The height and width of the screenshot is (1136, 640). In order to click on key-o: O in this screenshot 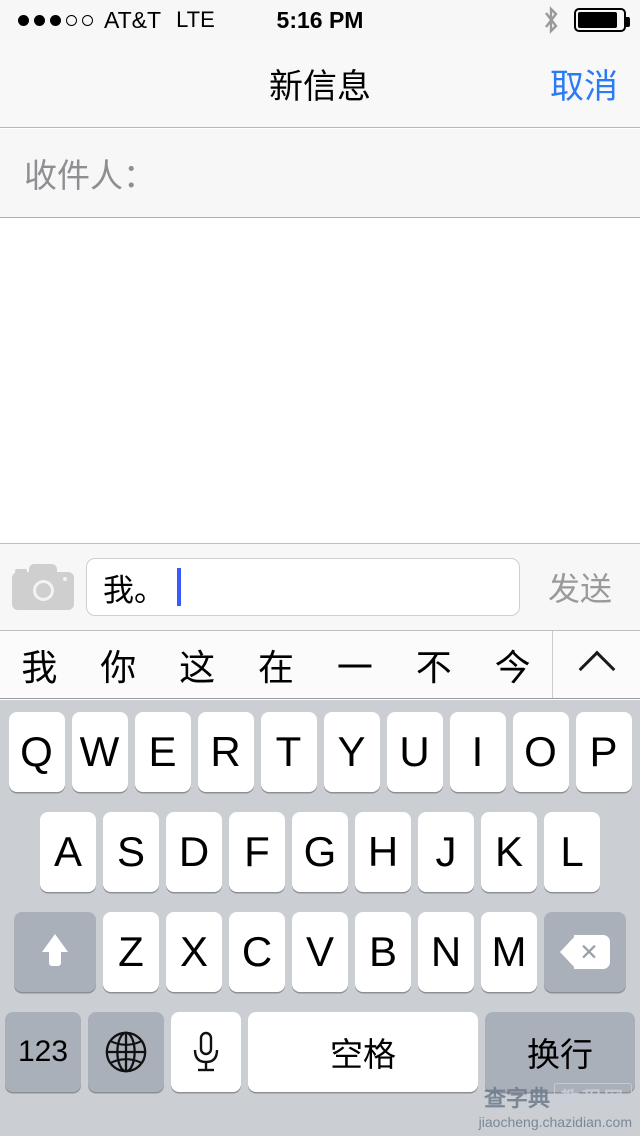, I will do `click(540, 752)`.